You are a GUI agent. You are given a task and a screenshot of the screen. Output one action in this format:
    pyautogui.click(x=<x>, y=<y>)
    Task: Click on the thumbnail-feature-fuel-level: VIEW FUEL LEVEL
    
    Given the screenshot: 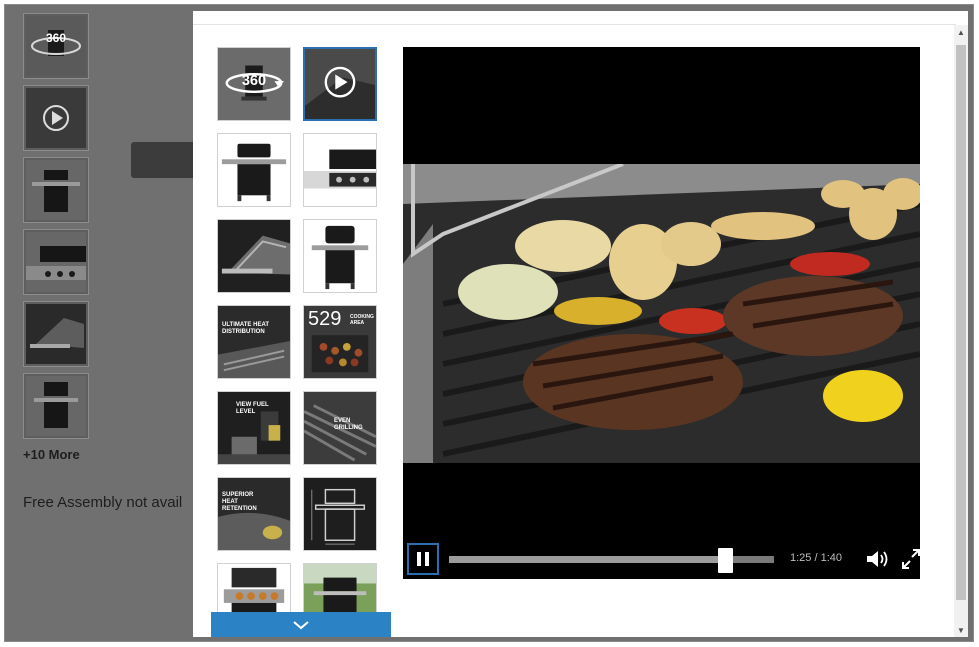 What is the action you would take?
    pyautogui.click(x=254, y=428)
    